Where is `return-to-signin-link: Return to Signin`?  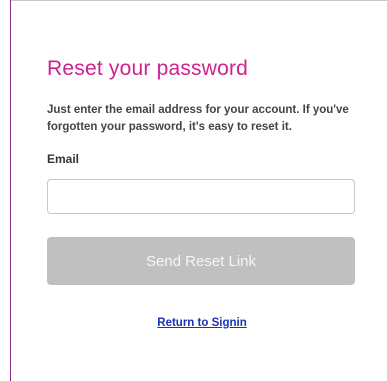
return-to-signin-link: Return to Signin is located at coordinates (202, 323).